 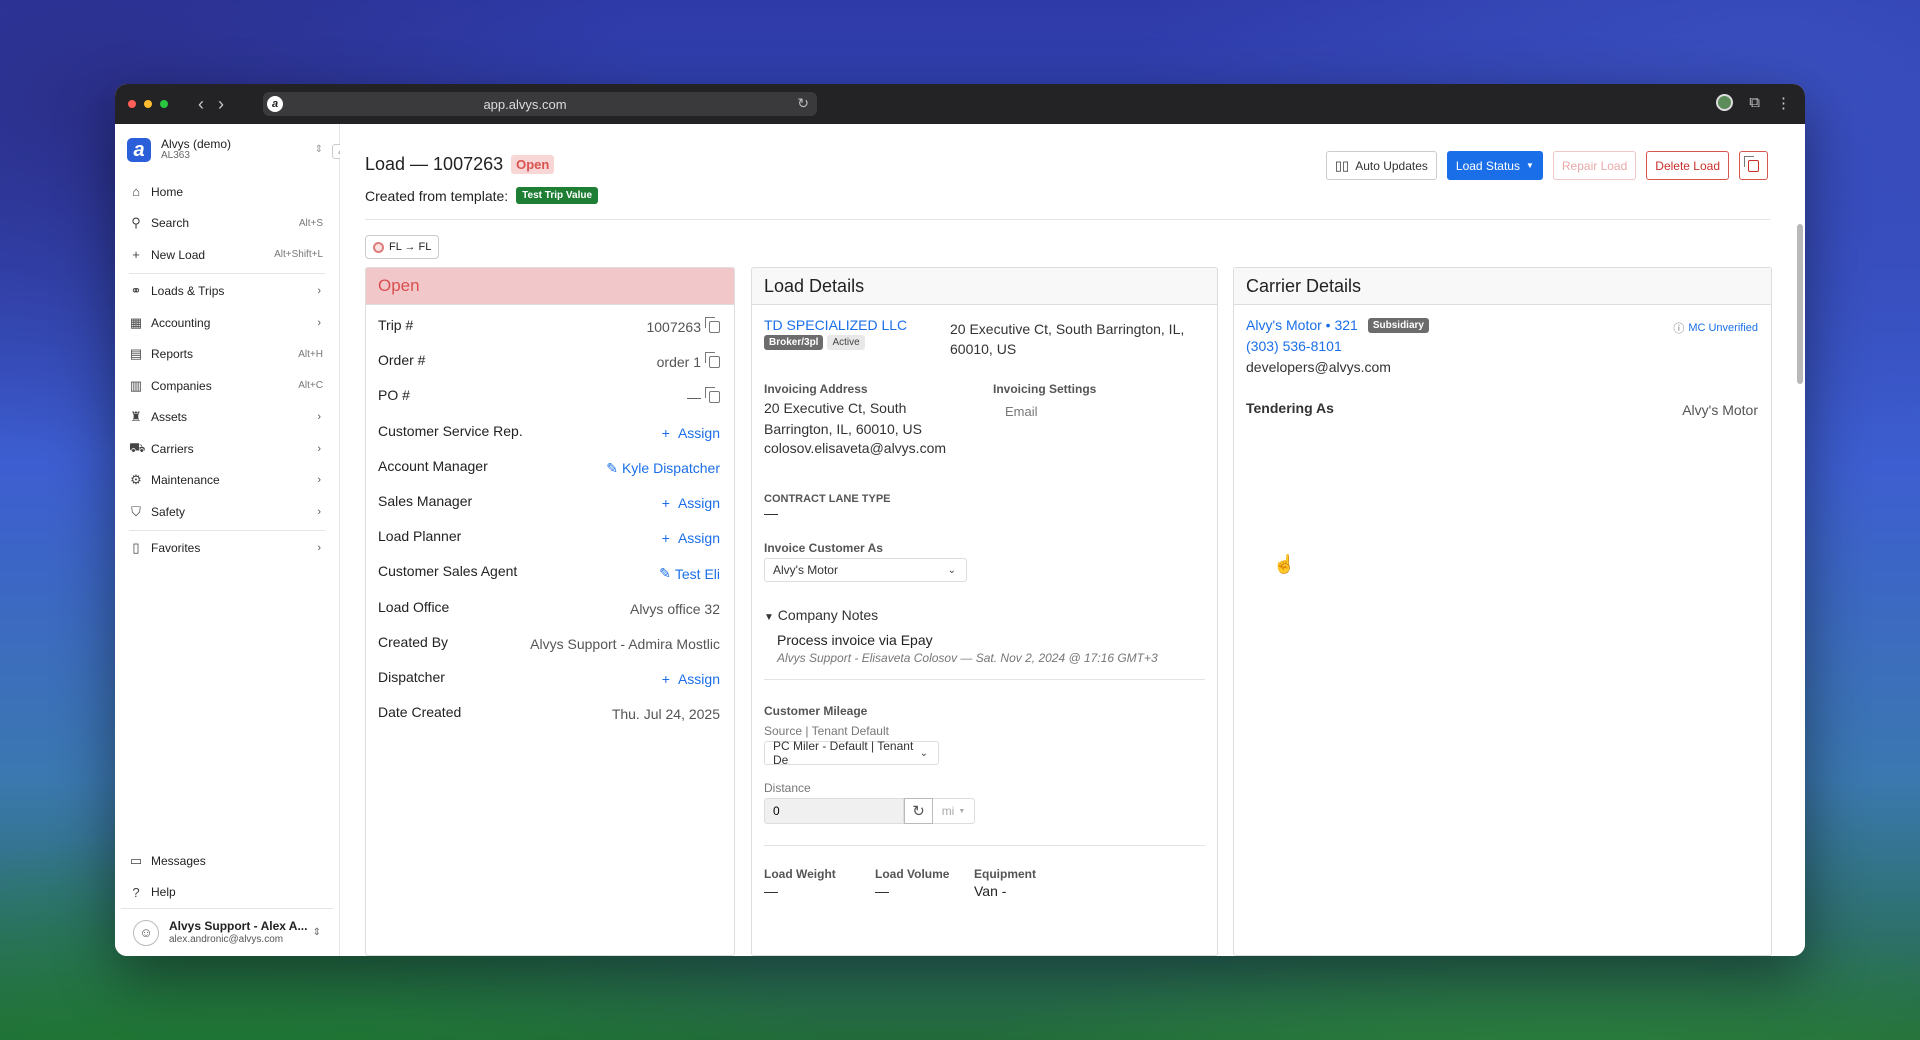 What do you see at coordinates (227, 512) in the screenshot?
I see `nav-item-safety: ⛉ Safety ›` at bounding box center [227, 512].